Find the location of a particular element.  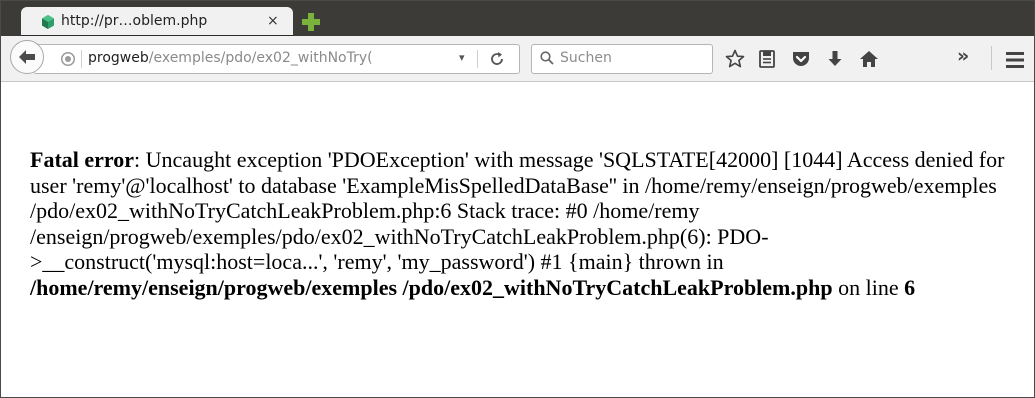

url-bar: progweb/exemples/pdo/ex02_withNoTry( ▾ is located at coordinates (276, 59).